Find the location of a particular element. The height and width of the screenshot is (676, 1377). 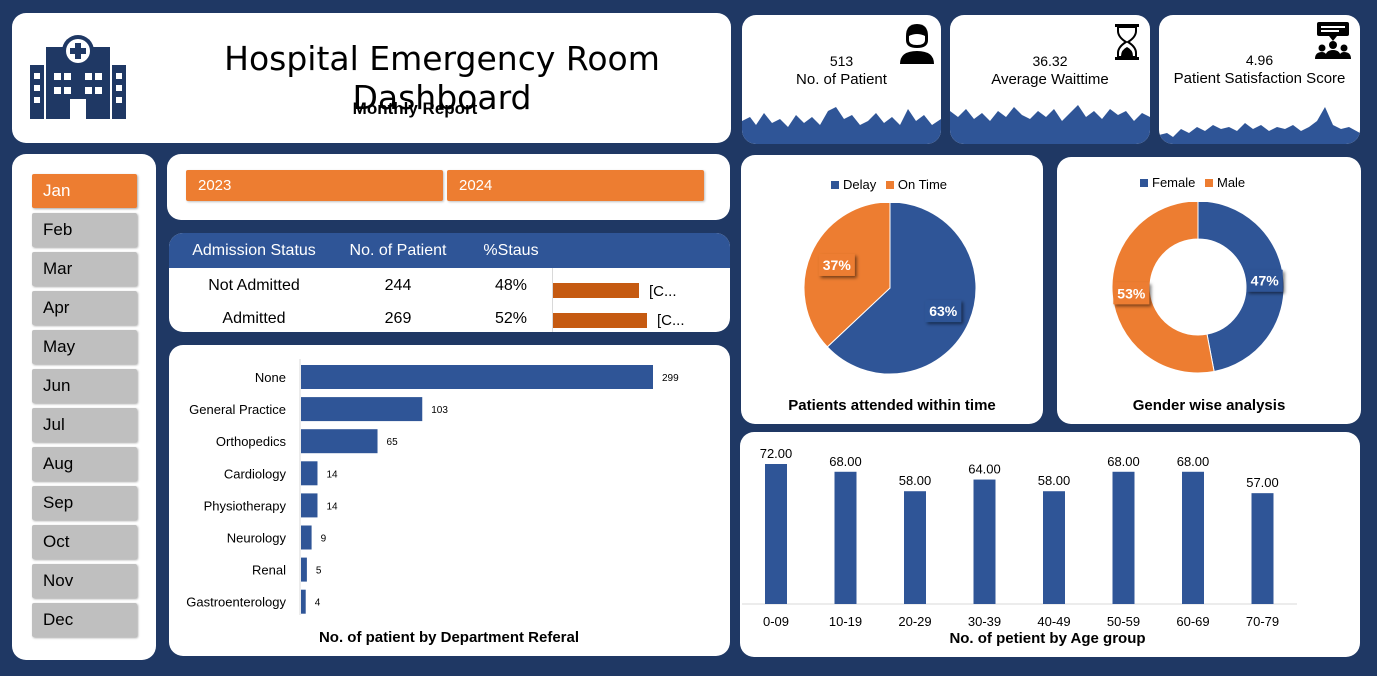

age-category-label: 40-49 is located at coordinates (1053, 621).